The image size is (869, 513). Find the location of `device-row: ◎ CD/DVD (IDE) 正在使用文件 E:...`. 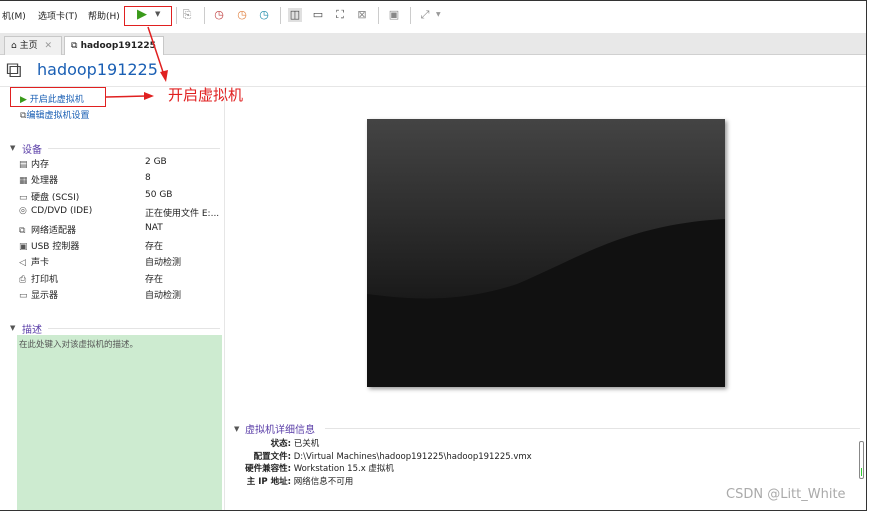

device-row: ◎ CD/DVD (IDE) 正在使用文件 E:... is located at coordinates (121, 213).